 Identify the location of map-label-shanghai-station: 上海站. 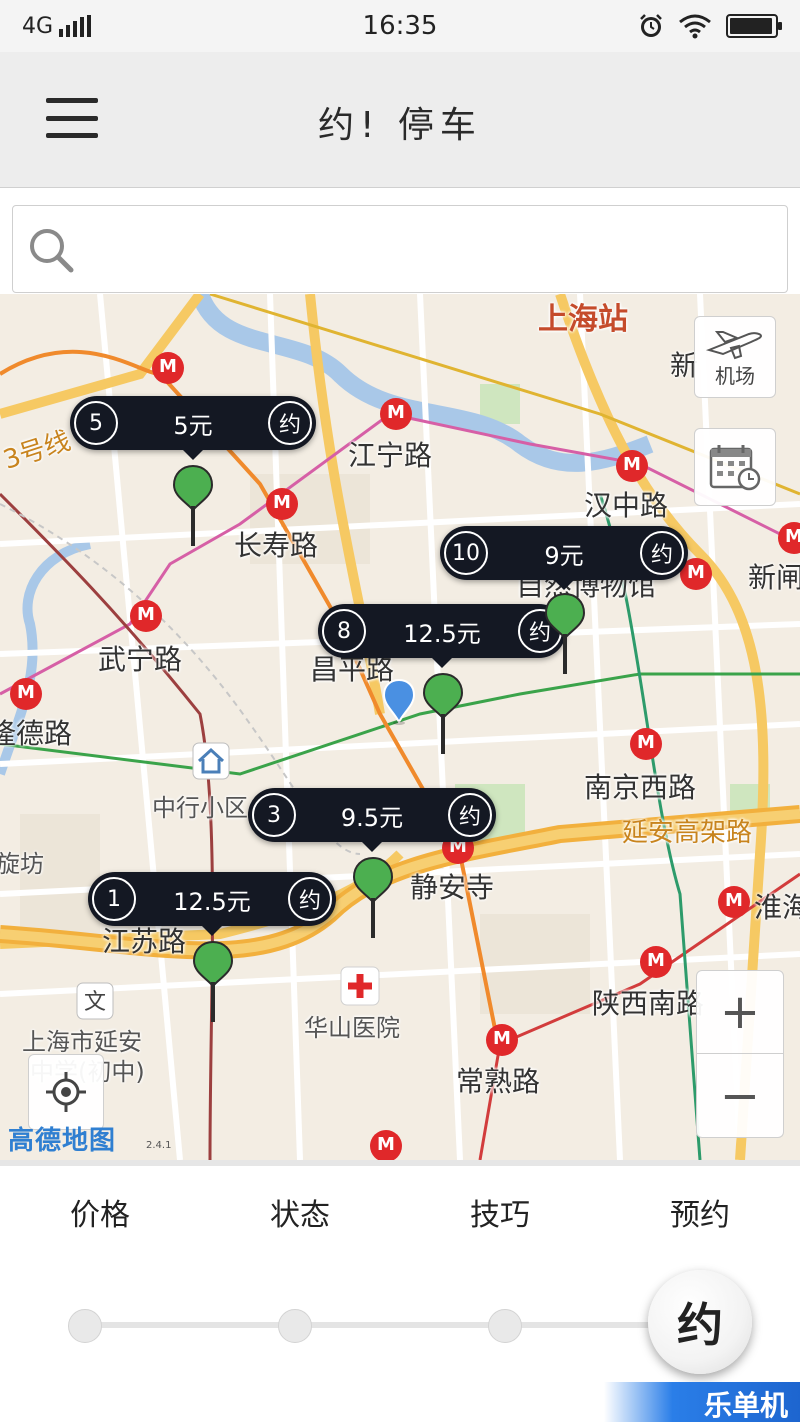
(583, 319).